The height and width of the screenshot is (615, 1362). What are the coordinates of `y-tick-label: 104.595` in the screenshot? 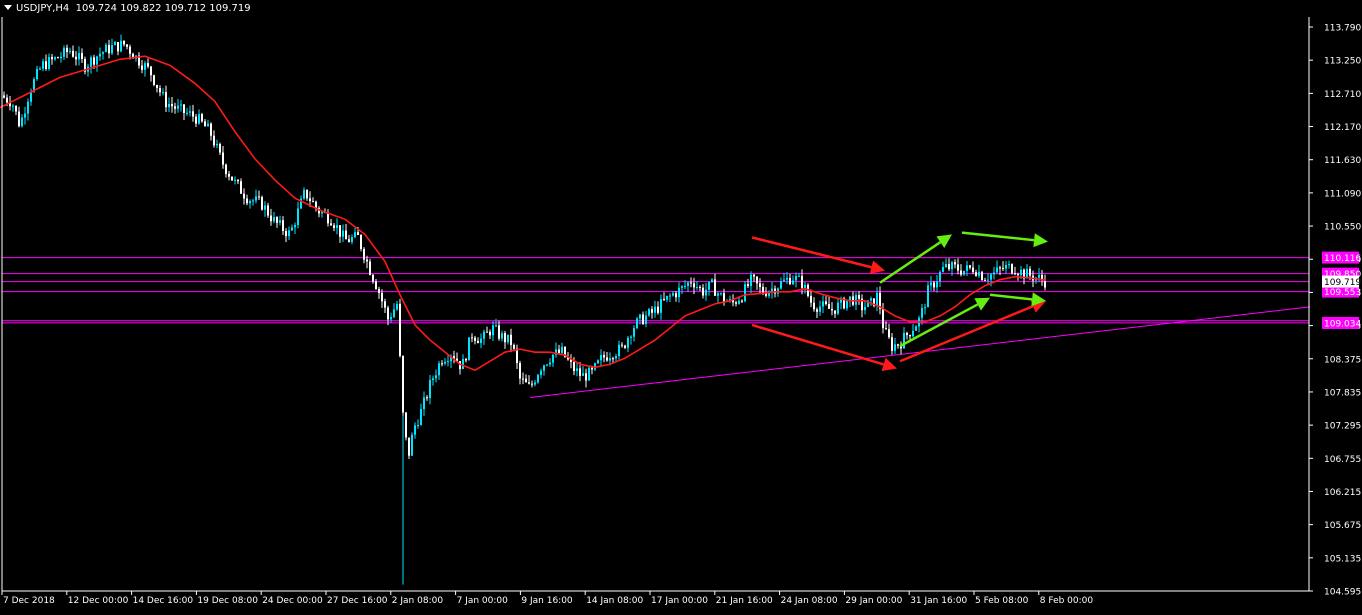 It's located at (1342, 593).